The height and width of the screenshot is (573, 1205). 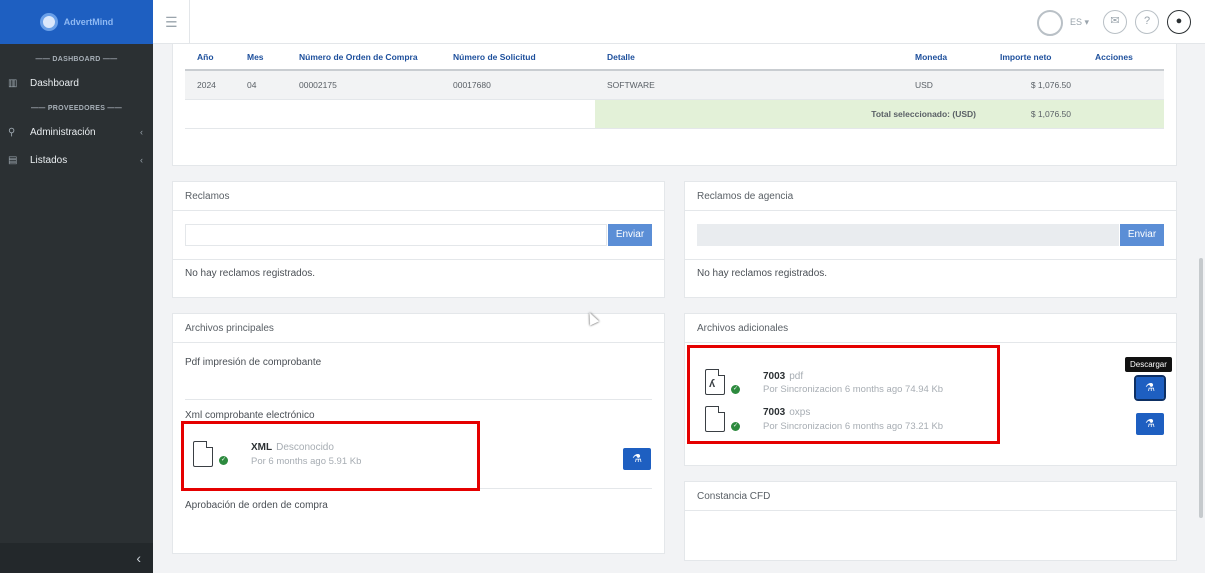 I want to click on column-header: Importe neto, so click(x=1035, y=57).